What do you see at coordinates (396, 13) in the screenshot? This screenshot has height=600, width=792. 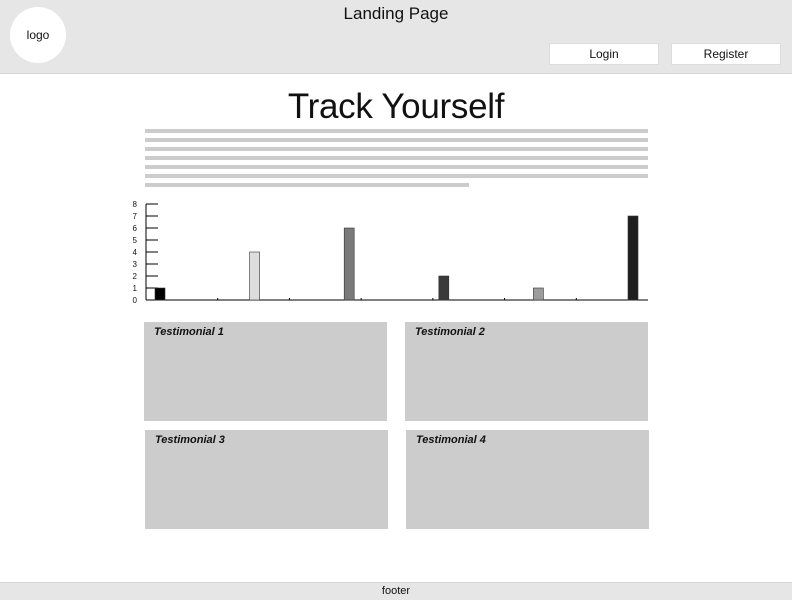 I see `page-label: Landing Page` at bounding box center [396, 13].